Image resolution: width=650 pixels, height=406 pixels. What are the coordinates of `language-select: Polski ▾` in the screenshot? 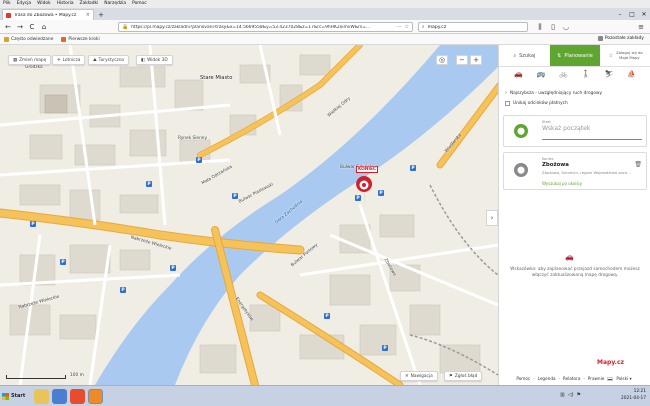 It's located at (623, 378).